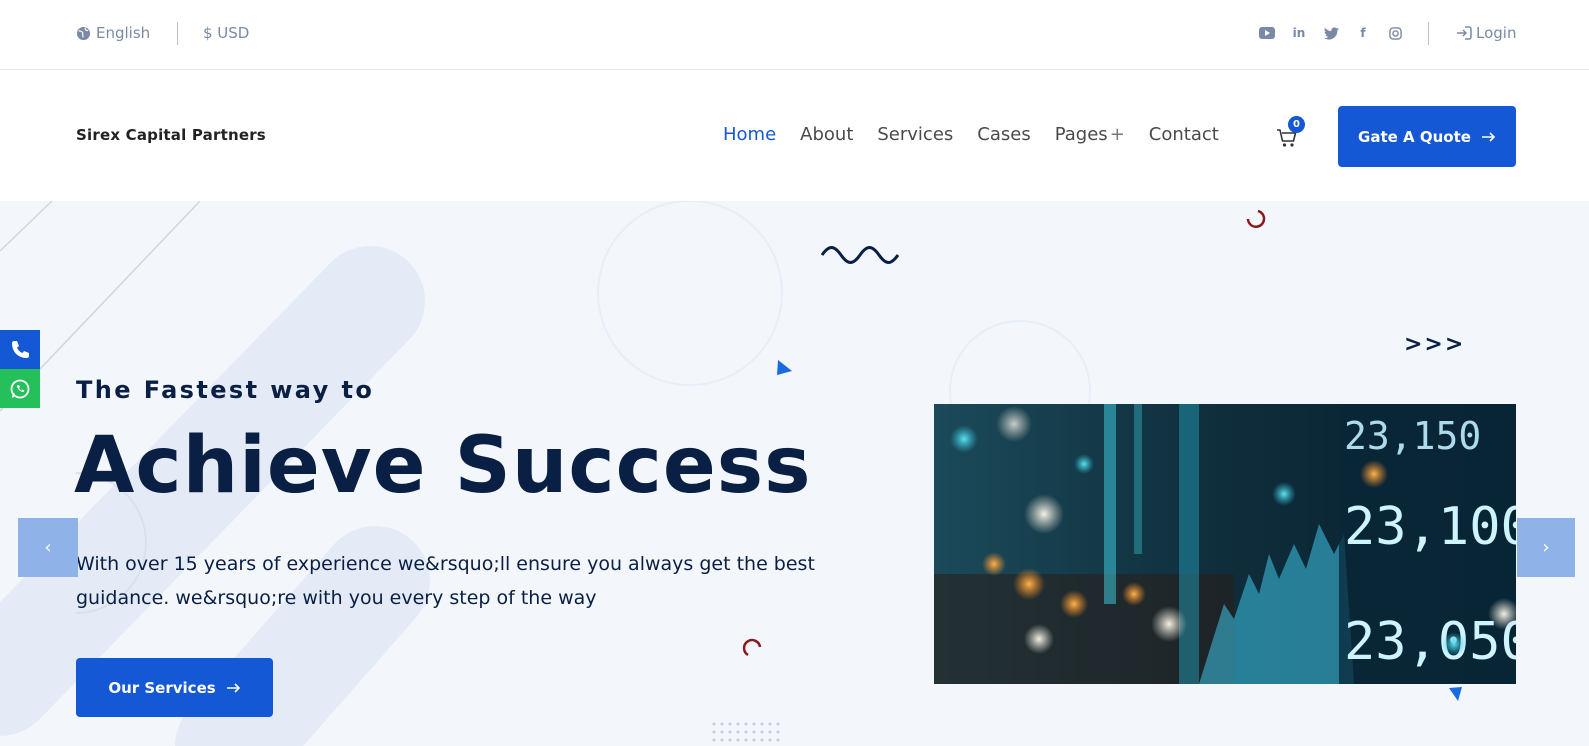  I want to click on youtube-icon, so click(1267, 33).